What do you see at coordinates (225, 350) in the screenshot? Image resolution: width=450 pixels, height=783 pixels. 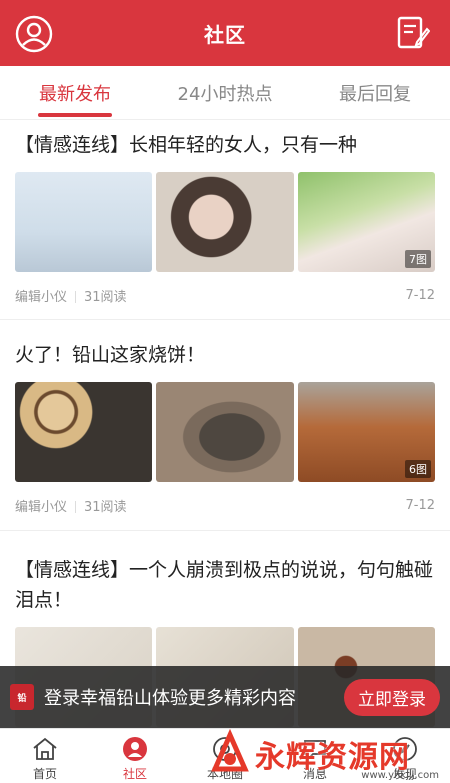 I see `post-title: 火了！铅山这家烧饼！` at bounding box center [225, 350].